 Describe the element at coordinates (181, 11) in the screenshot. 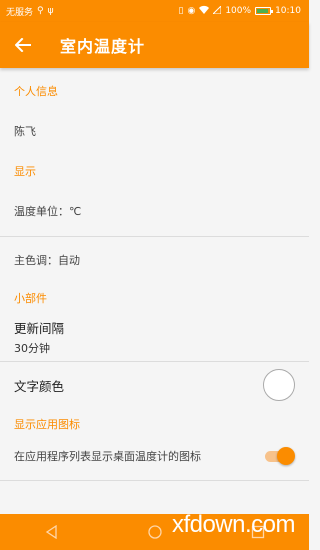

I see `vibrate-icon: ▯` at that location.